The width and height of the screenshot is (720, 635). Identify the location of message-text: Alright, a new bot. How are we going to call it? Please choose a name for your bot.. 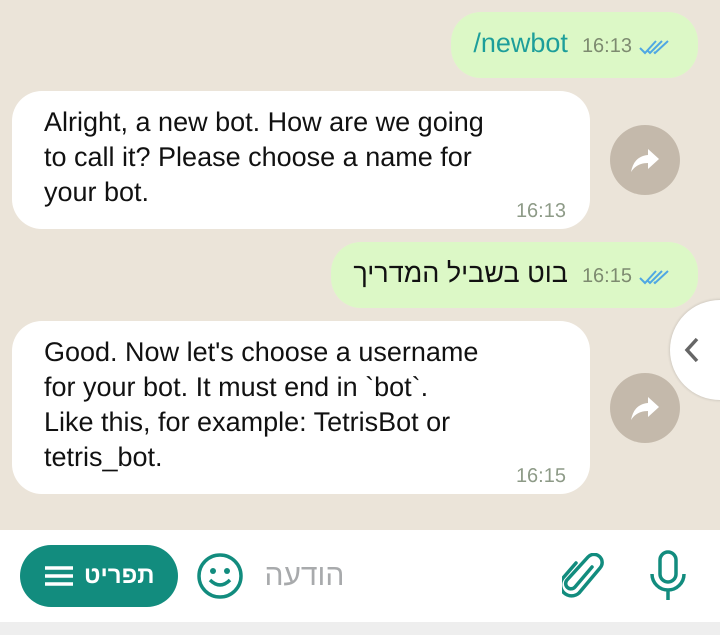
(264, 157).